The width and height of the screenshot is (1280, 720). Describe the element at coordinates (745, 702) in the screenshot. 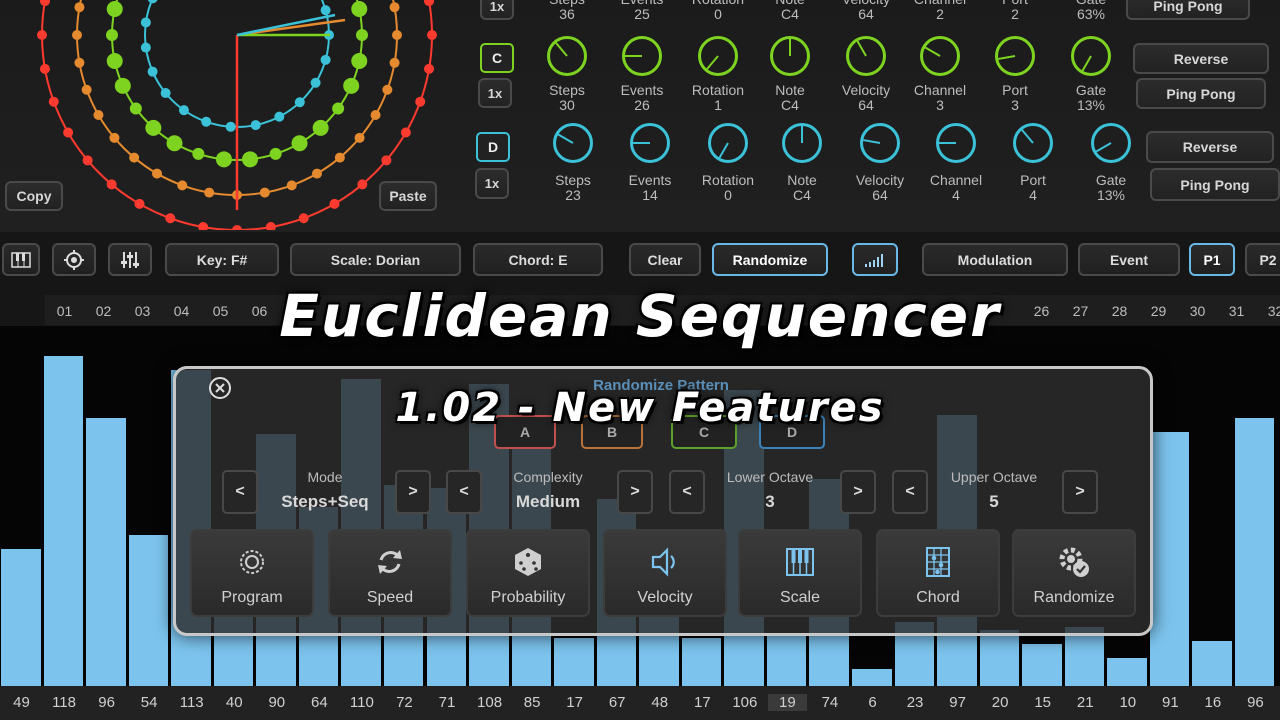

I see `step-value: 106` at that location.